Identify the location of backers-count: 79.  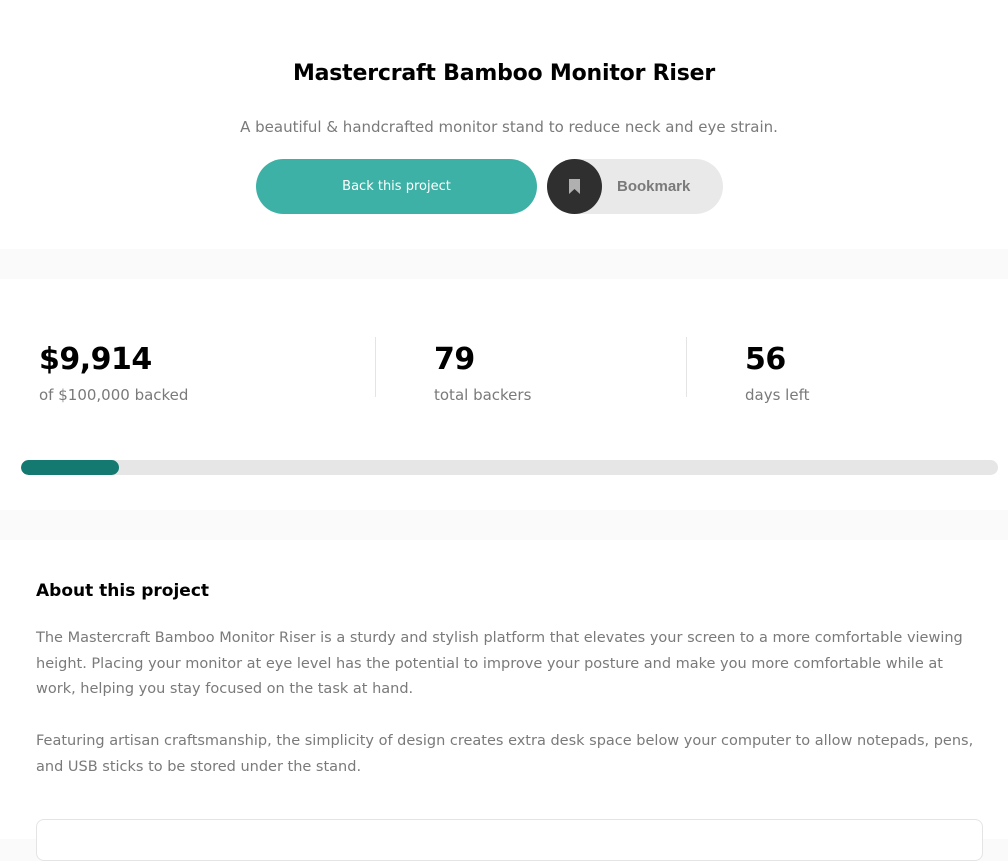
(454, 359).